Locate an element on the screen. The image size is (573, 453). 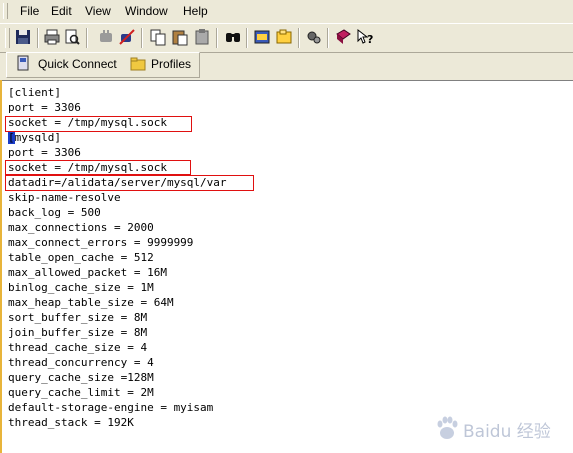
settings-icon is located at coordinates (314, 37).